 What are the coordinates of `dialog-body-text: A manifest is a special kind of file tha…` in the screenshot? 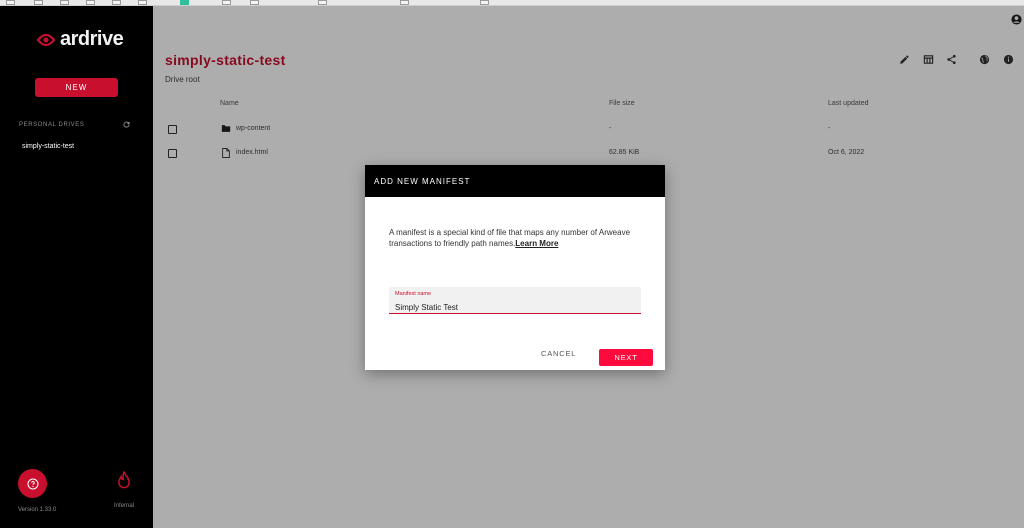 It's located at (510, 238).